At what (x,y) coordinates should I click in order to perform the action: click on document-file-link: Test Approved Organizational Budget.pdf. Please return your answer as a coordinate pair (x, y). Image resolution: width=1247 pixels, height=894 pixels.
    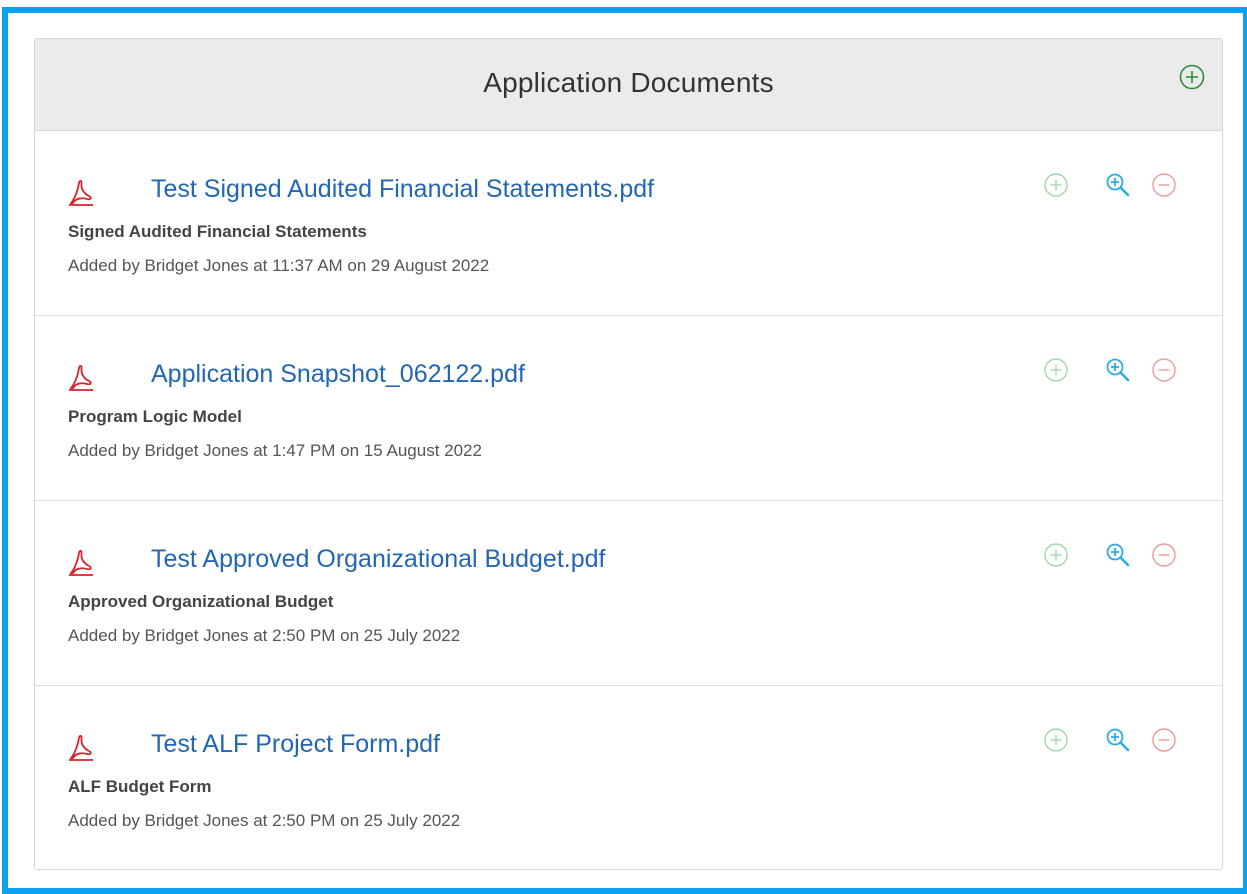
    Looking at the image, I should click on (378, 559).